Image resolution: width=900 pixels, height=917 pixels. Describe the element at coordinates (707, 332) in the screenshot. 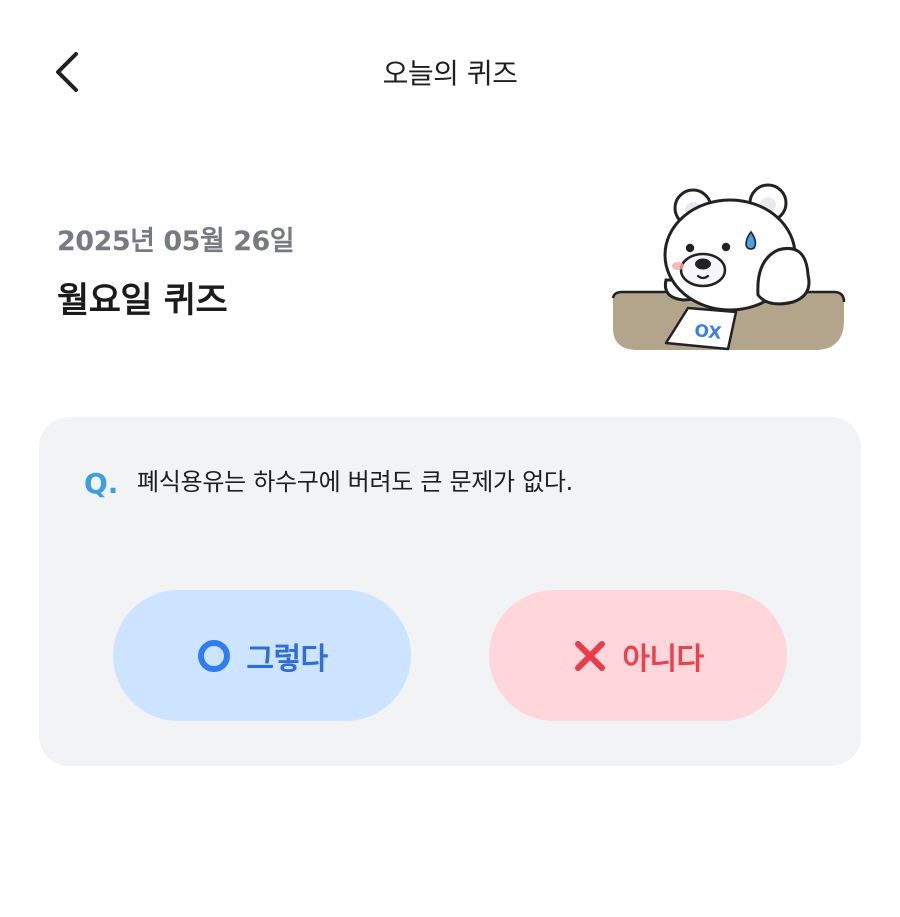

I see `paper-text: OX` at that location.